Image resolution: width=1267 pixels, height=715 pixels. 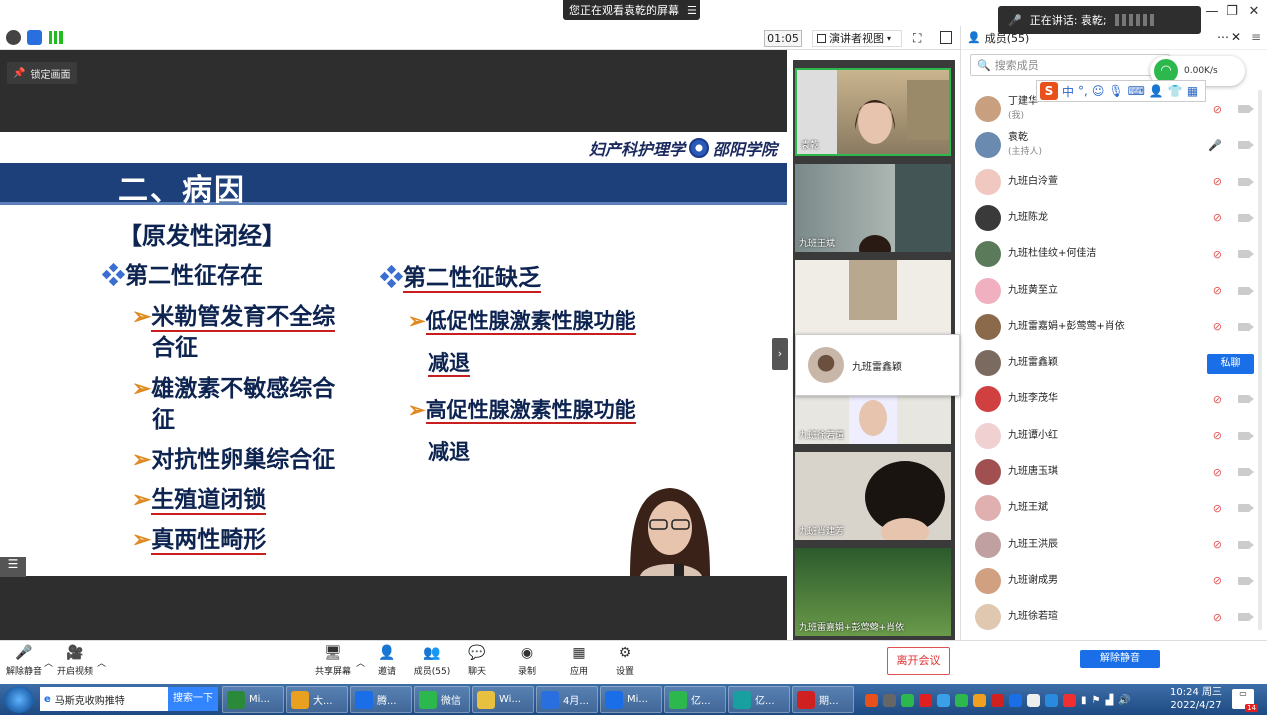 I want to click on sogou-icon: S, so click(x=1049, y=91).